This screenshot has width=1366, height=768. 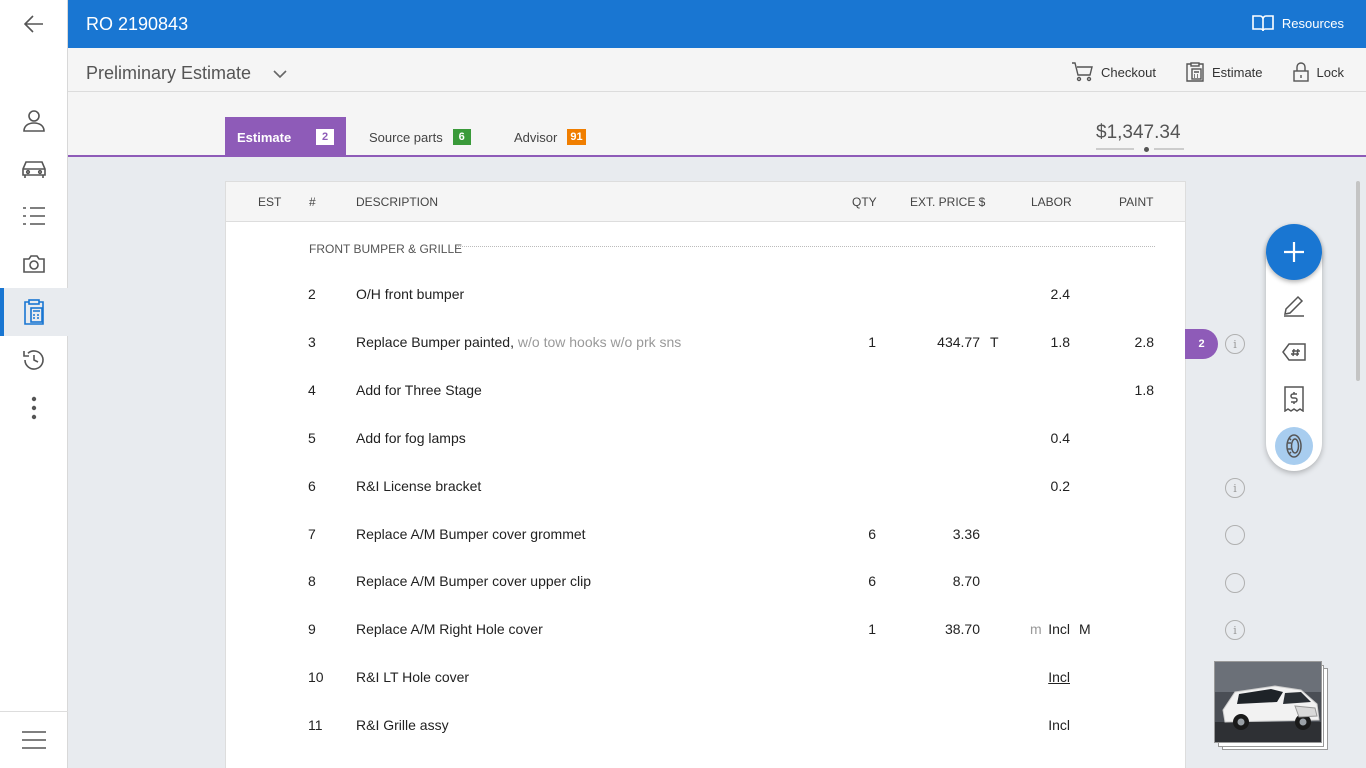 What do you see at coordinates (1144, 390) in the screenshot?
I see `line-paint: 1.8` at bounding box center [1144, 390].